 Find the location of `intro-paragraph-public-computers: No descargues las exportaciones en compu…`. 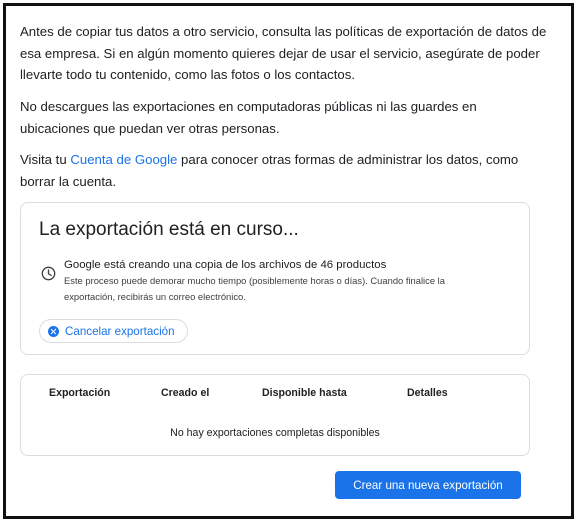

intro-paragraph-public-computers: No descargues las exportaciones en compu… is located at coordinates (248, 117).